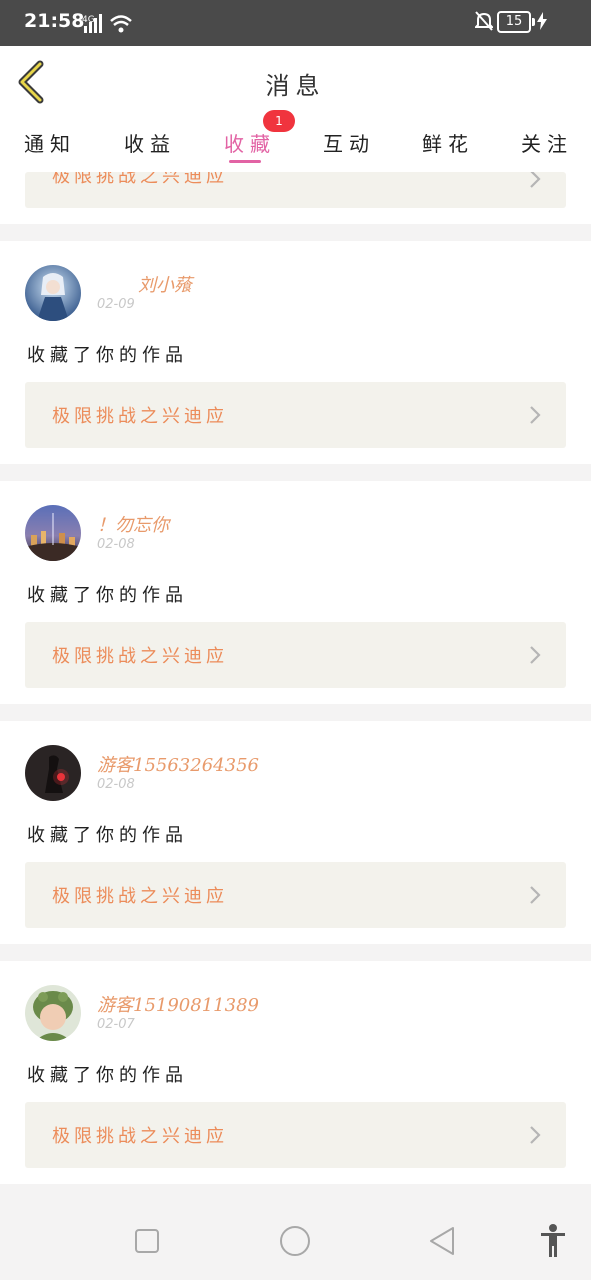 The image size is (591, 1280). Describe the element at coordinates (116, 1024) in the screenshot. I see `date: 02-07` at that location.